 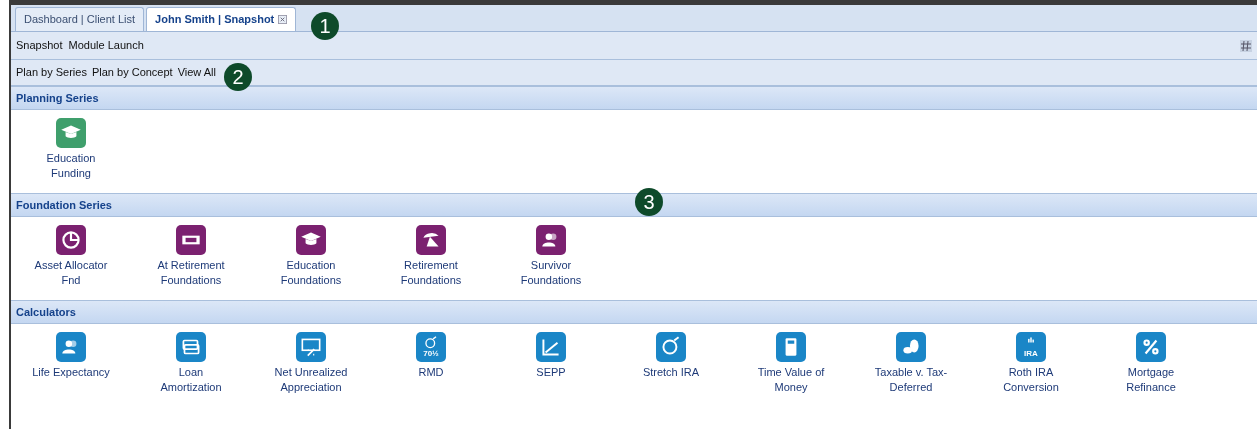 What do you see at coordinates (551, 372) in the screenshot?
I see `module-link: SEPP` at bounding box center [551, 372].